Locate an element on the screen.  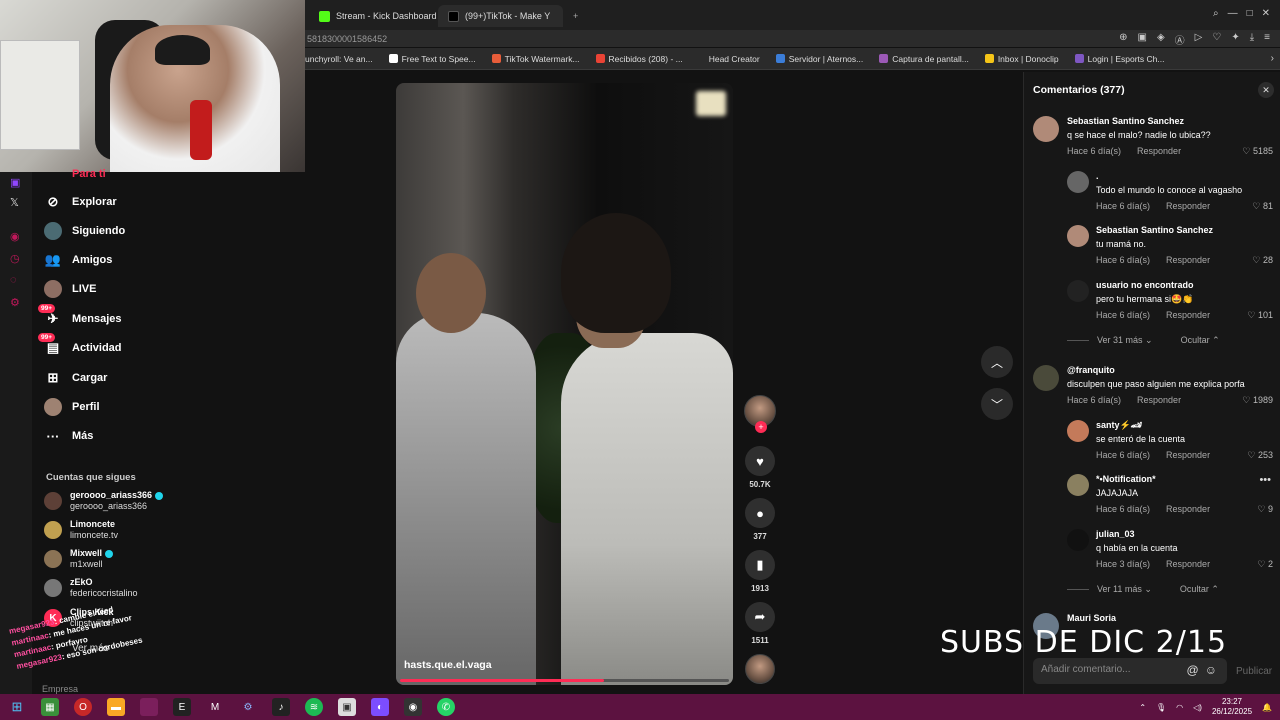
nav-perfil: Perfil is located at coordinates (72, 407).